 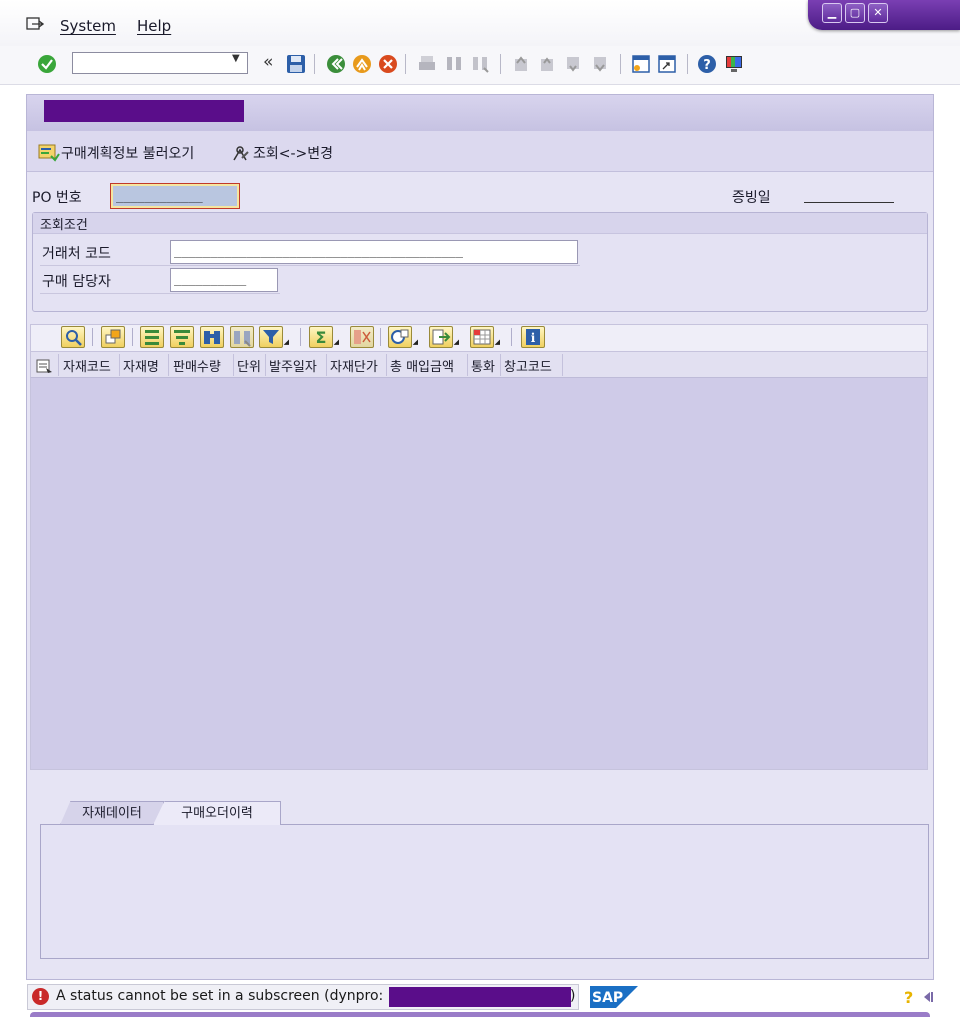 What do you see at coordinates (480, 997) in the screenshot?
I see `redacted-dynpro` at bounding box center [480, 997].